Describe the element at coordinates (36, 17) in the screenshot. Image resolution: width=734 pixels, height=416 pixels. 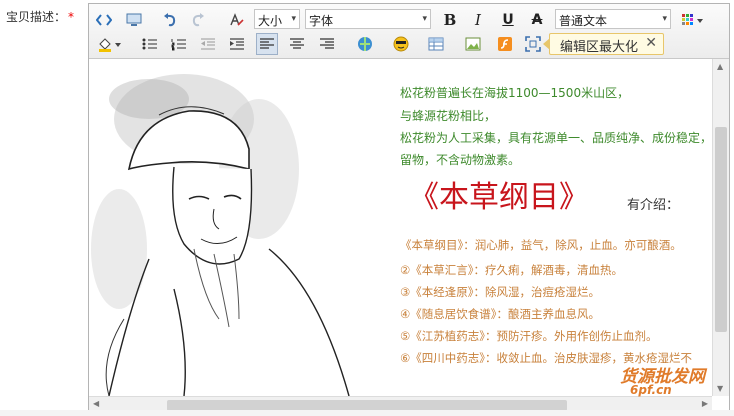
I see `description-label-text: 宝贝描述：` at that location.